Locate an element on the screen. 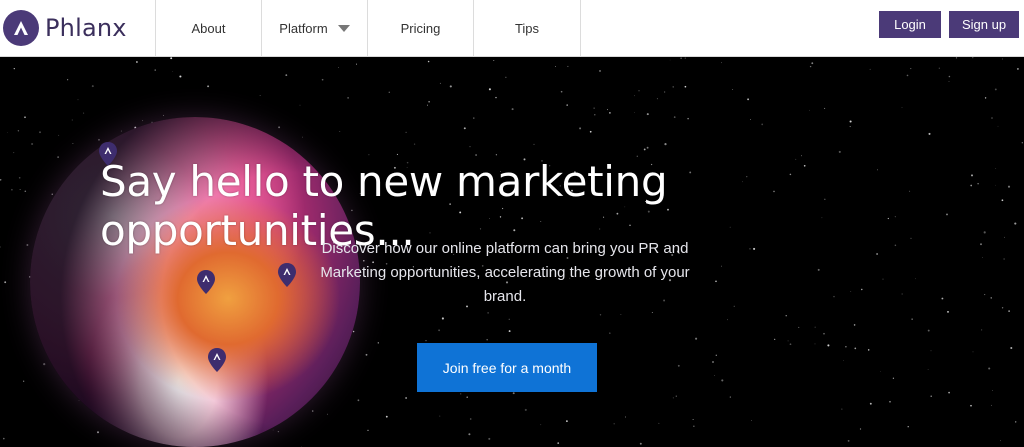  nav-item-label: Platform is located at coordinates (303, 28).